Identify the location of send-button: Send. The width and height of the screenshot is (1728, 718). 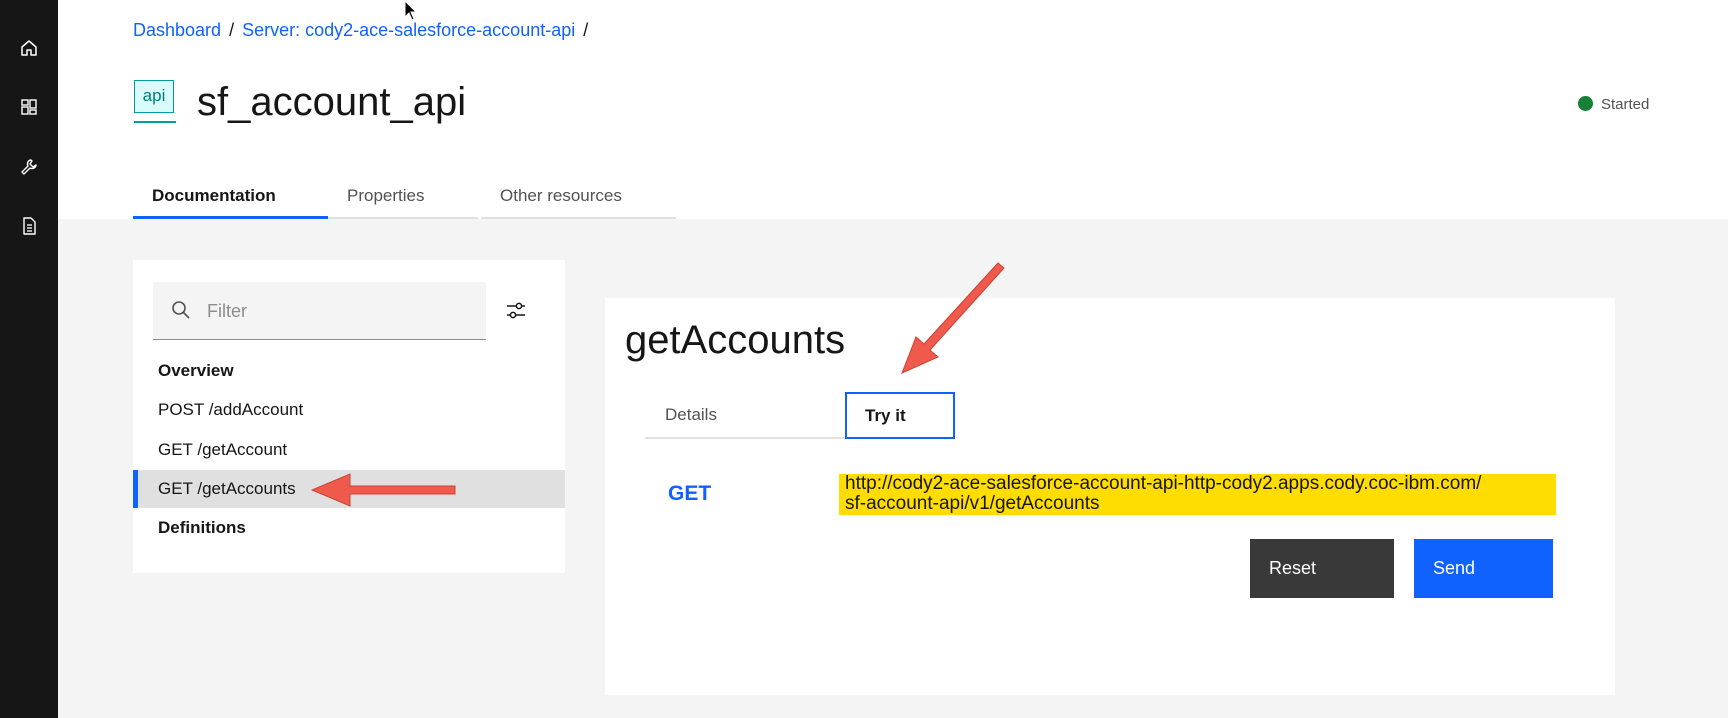
(1483, 568).